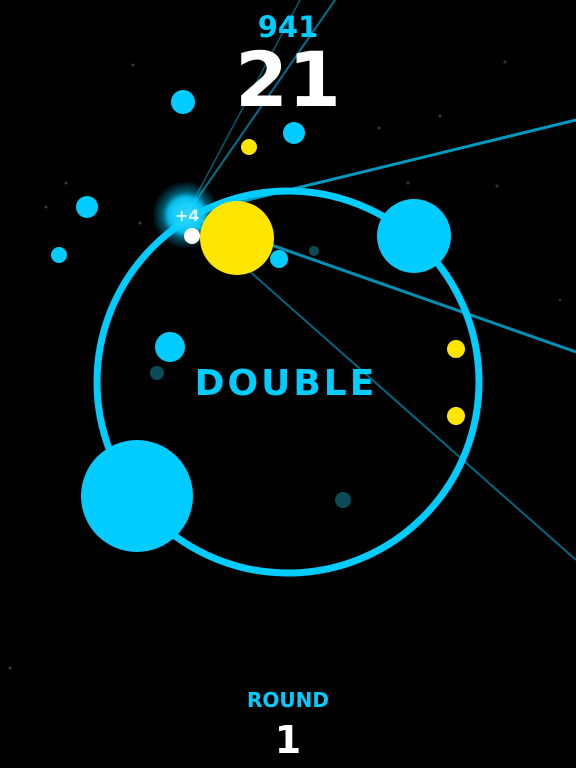  Describe the element at coordinates (288, 79) in the screenshot. I see `current-score: 21` at that location.